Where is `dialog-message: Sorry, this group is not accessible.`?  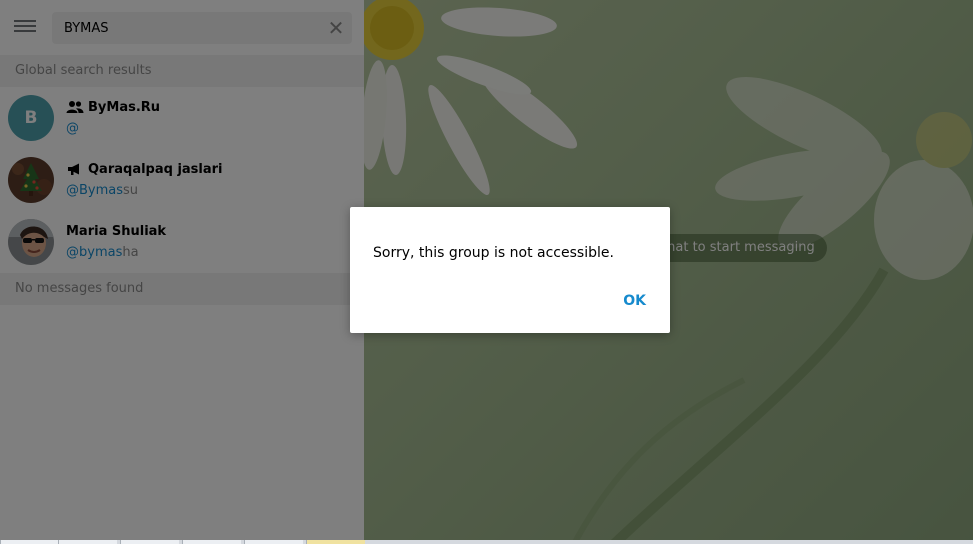 dialog-message: Sorry, this group is not accessible. is located at coordinates (493, 253).